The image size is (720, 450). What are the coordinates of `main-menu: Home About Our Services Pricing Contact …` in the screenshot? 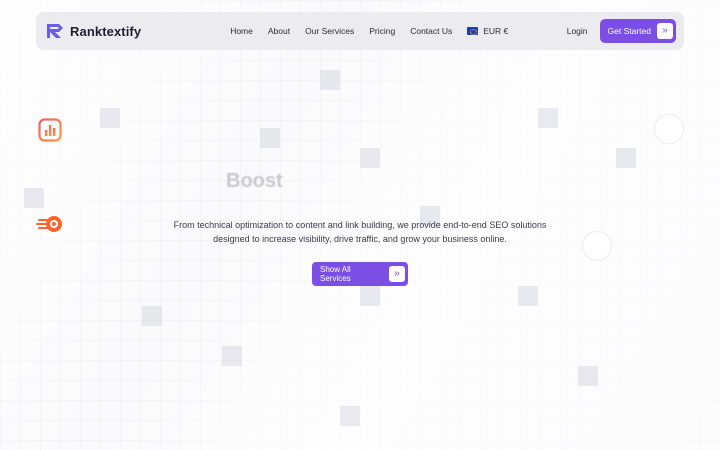 It's located at (369, 31).